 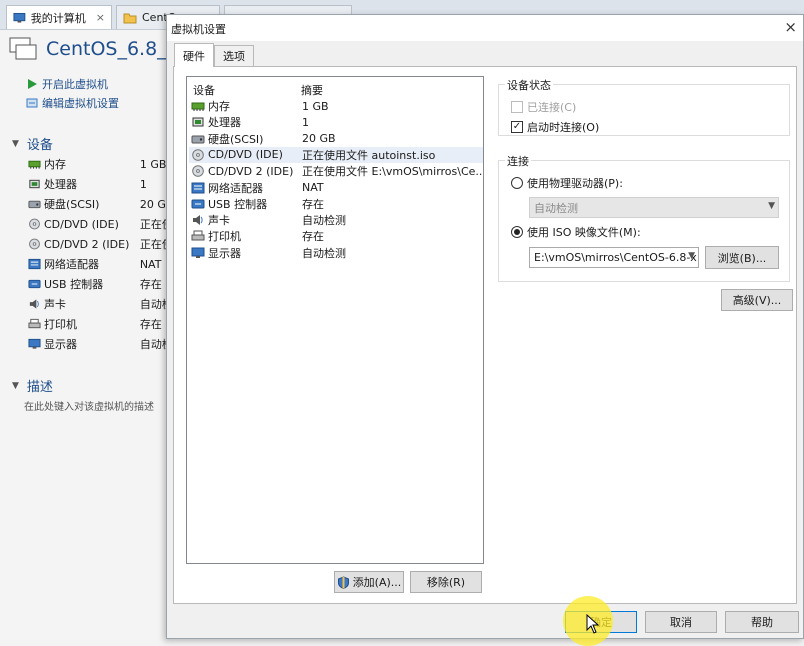 I want to click on device-status-label: 设备状态, so click(x=529, y=85).